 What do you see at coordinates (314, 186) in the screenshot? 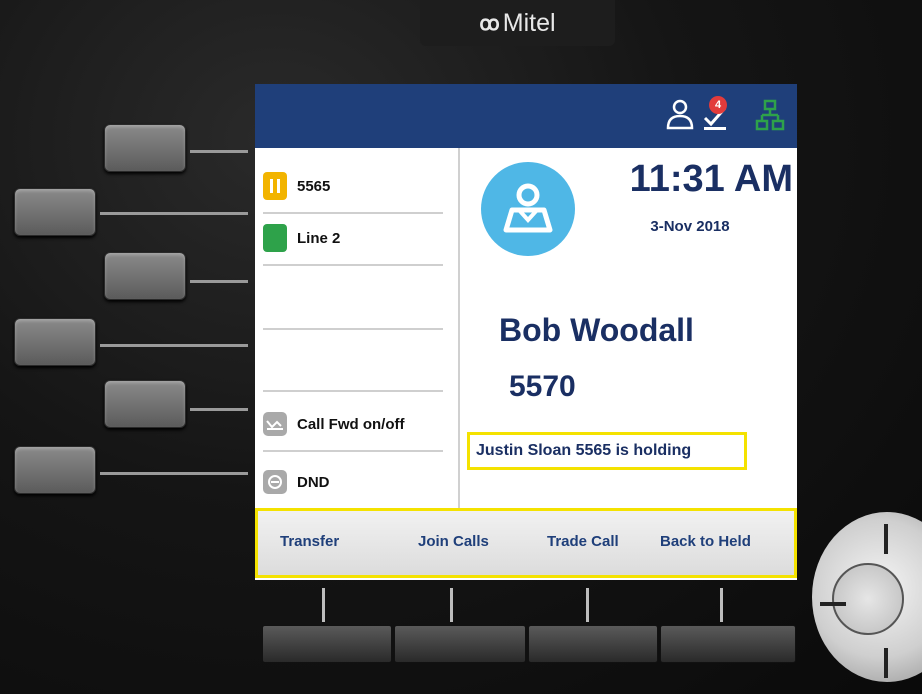
I see `line-key-label: 5565` at bounding box center [314, 186].